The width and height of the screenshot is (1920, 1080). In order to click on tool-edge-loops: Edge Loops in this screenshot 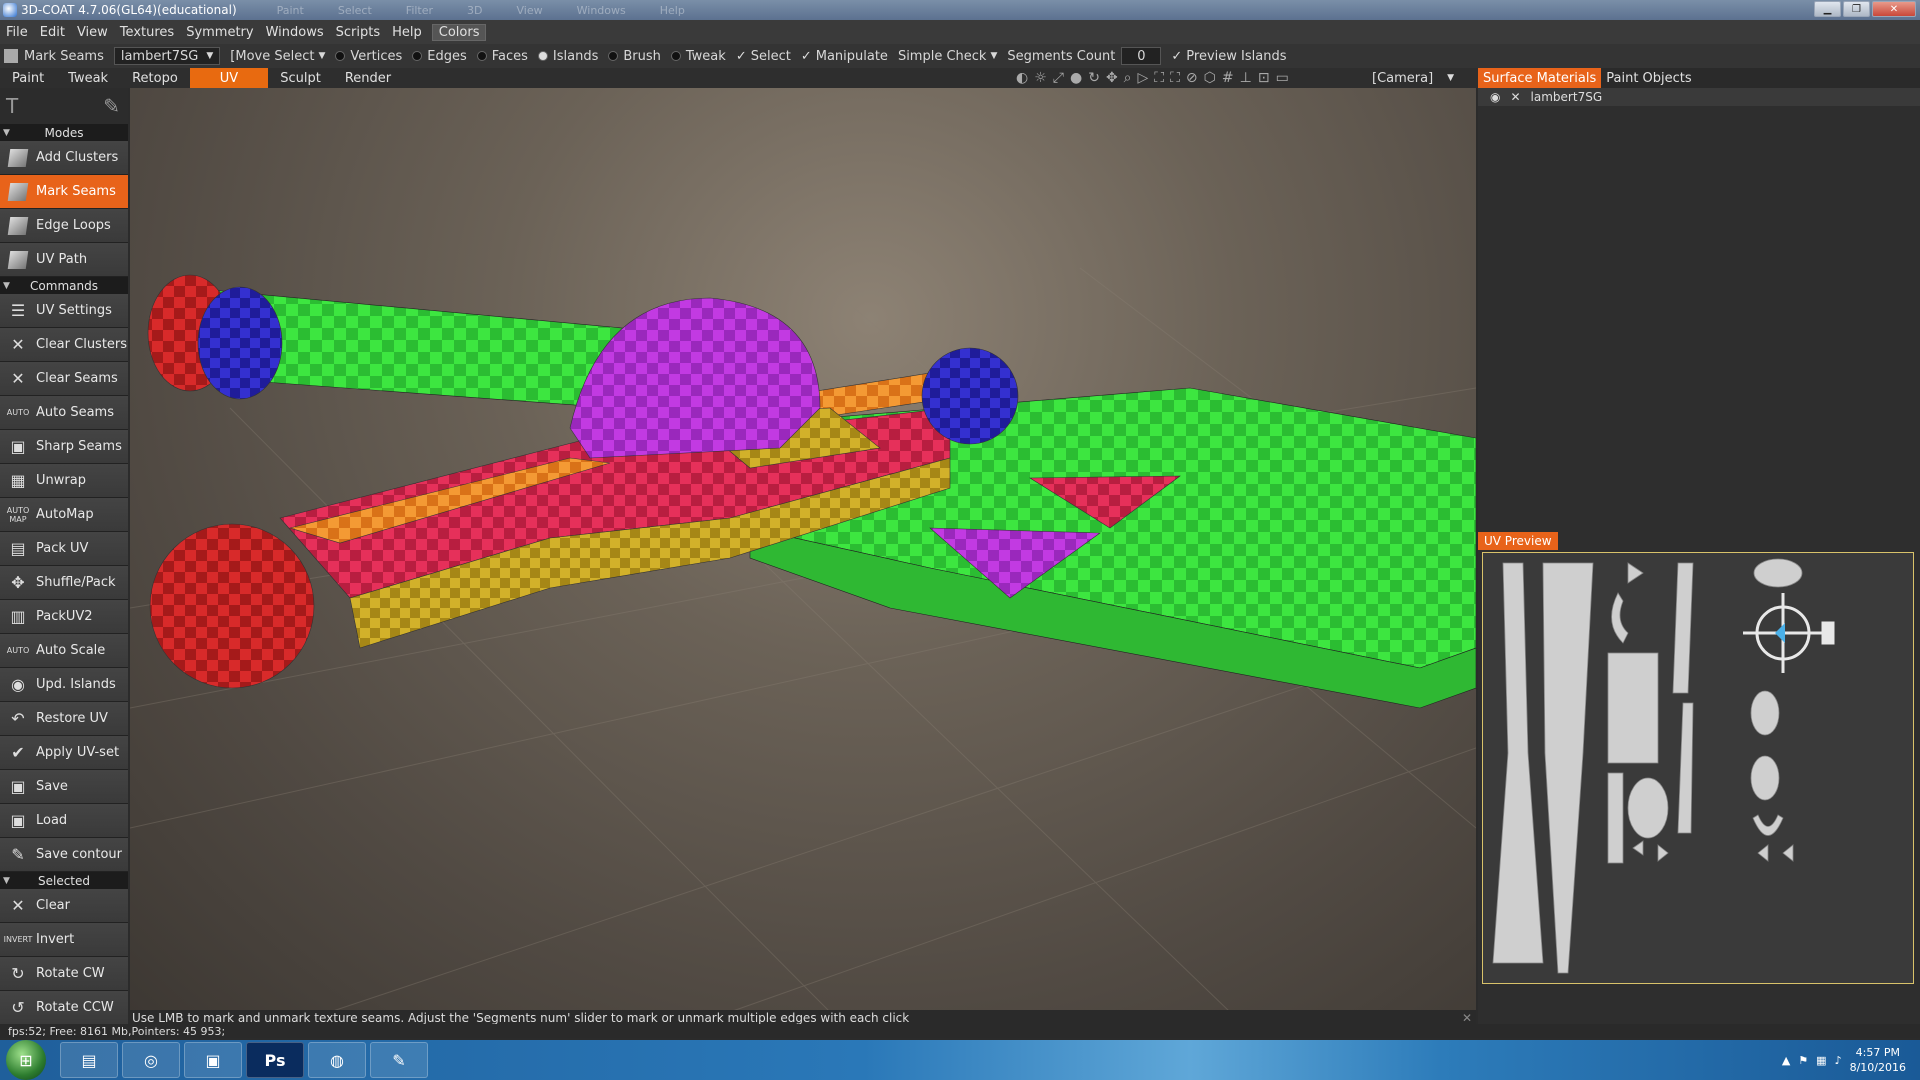, I will do `click(64, 226)`.